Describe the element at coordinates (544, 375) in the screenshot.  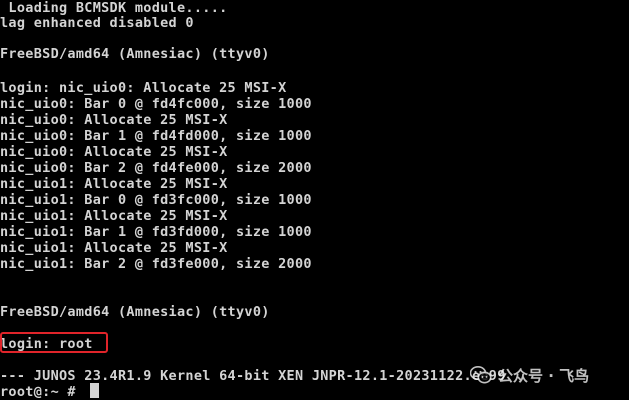
I see `watermark-text: 公众号 · 飞鸟` at that location.